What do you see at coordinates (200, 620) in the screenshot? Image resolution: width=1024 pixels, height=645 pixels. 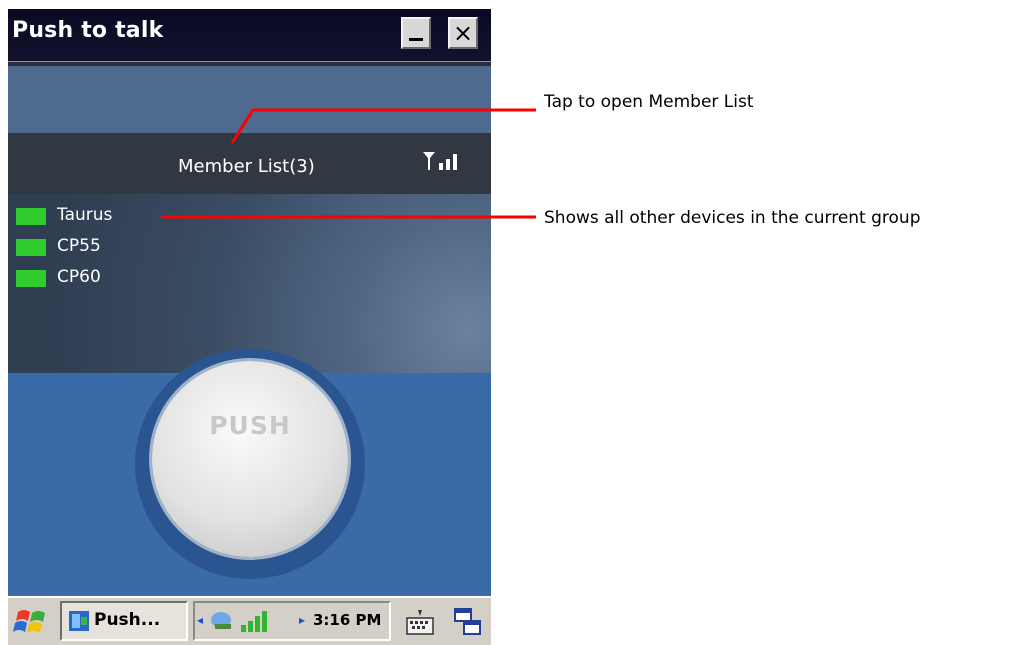 I see `tray-scroll-left-icon: ◂` at bounding box center [200, 620].